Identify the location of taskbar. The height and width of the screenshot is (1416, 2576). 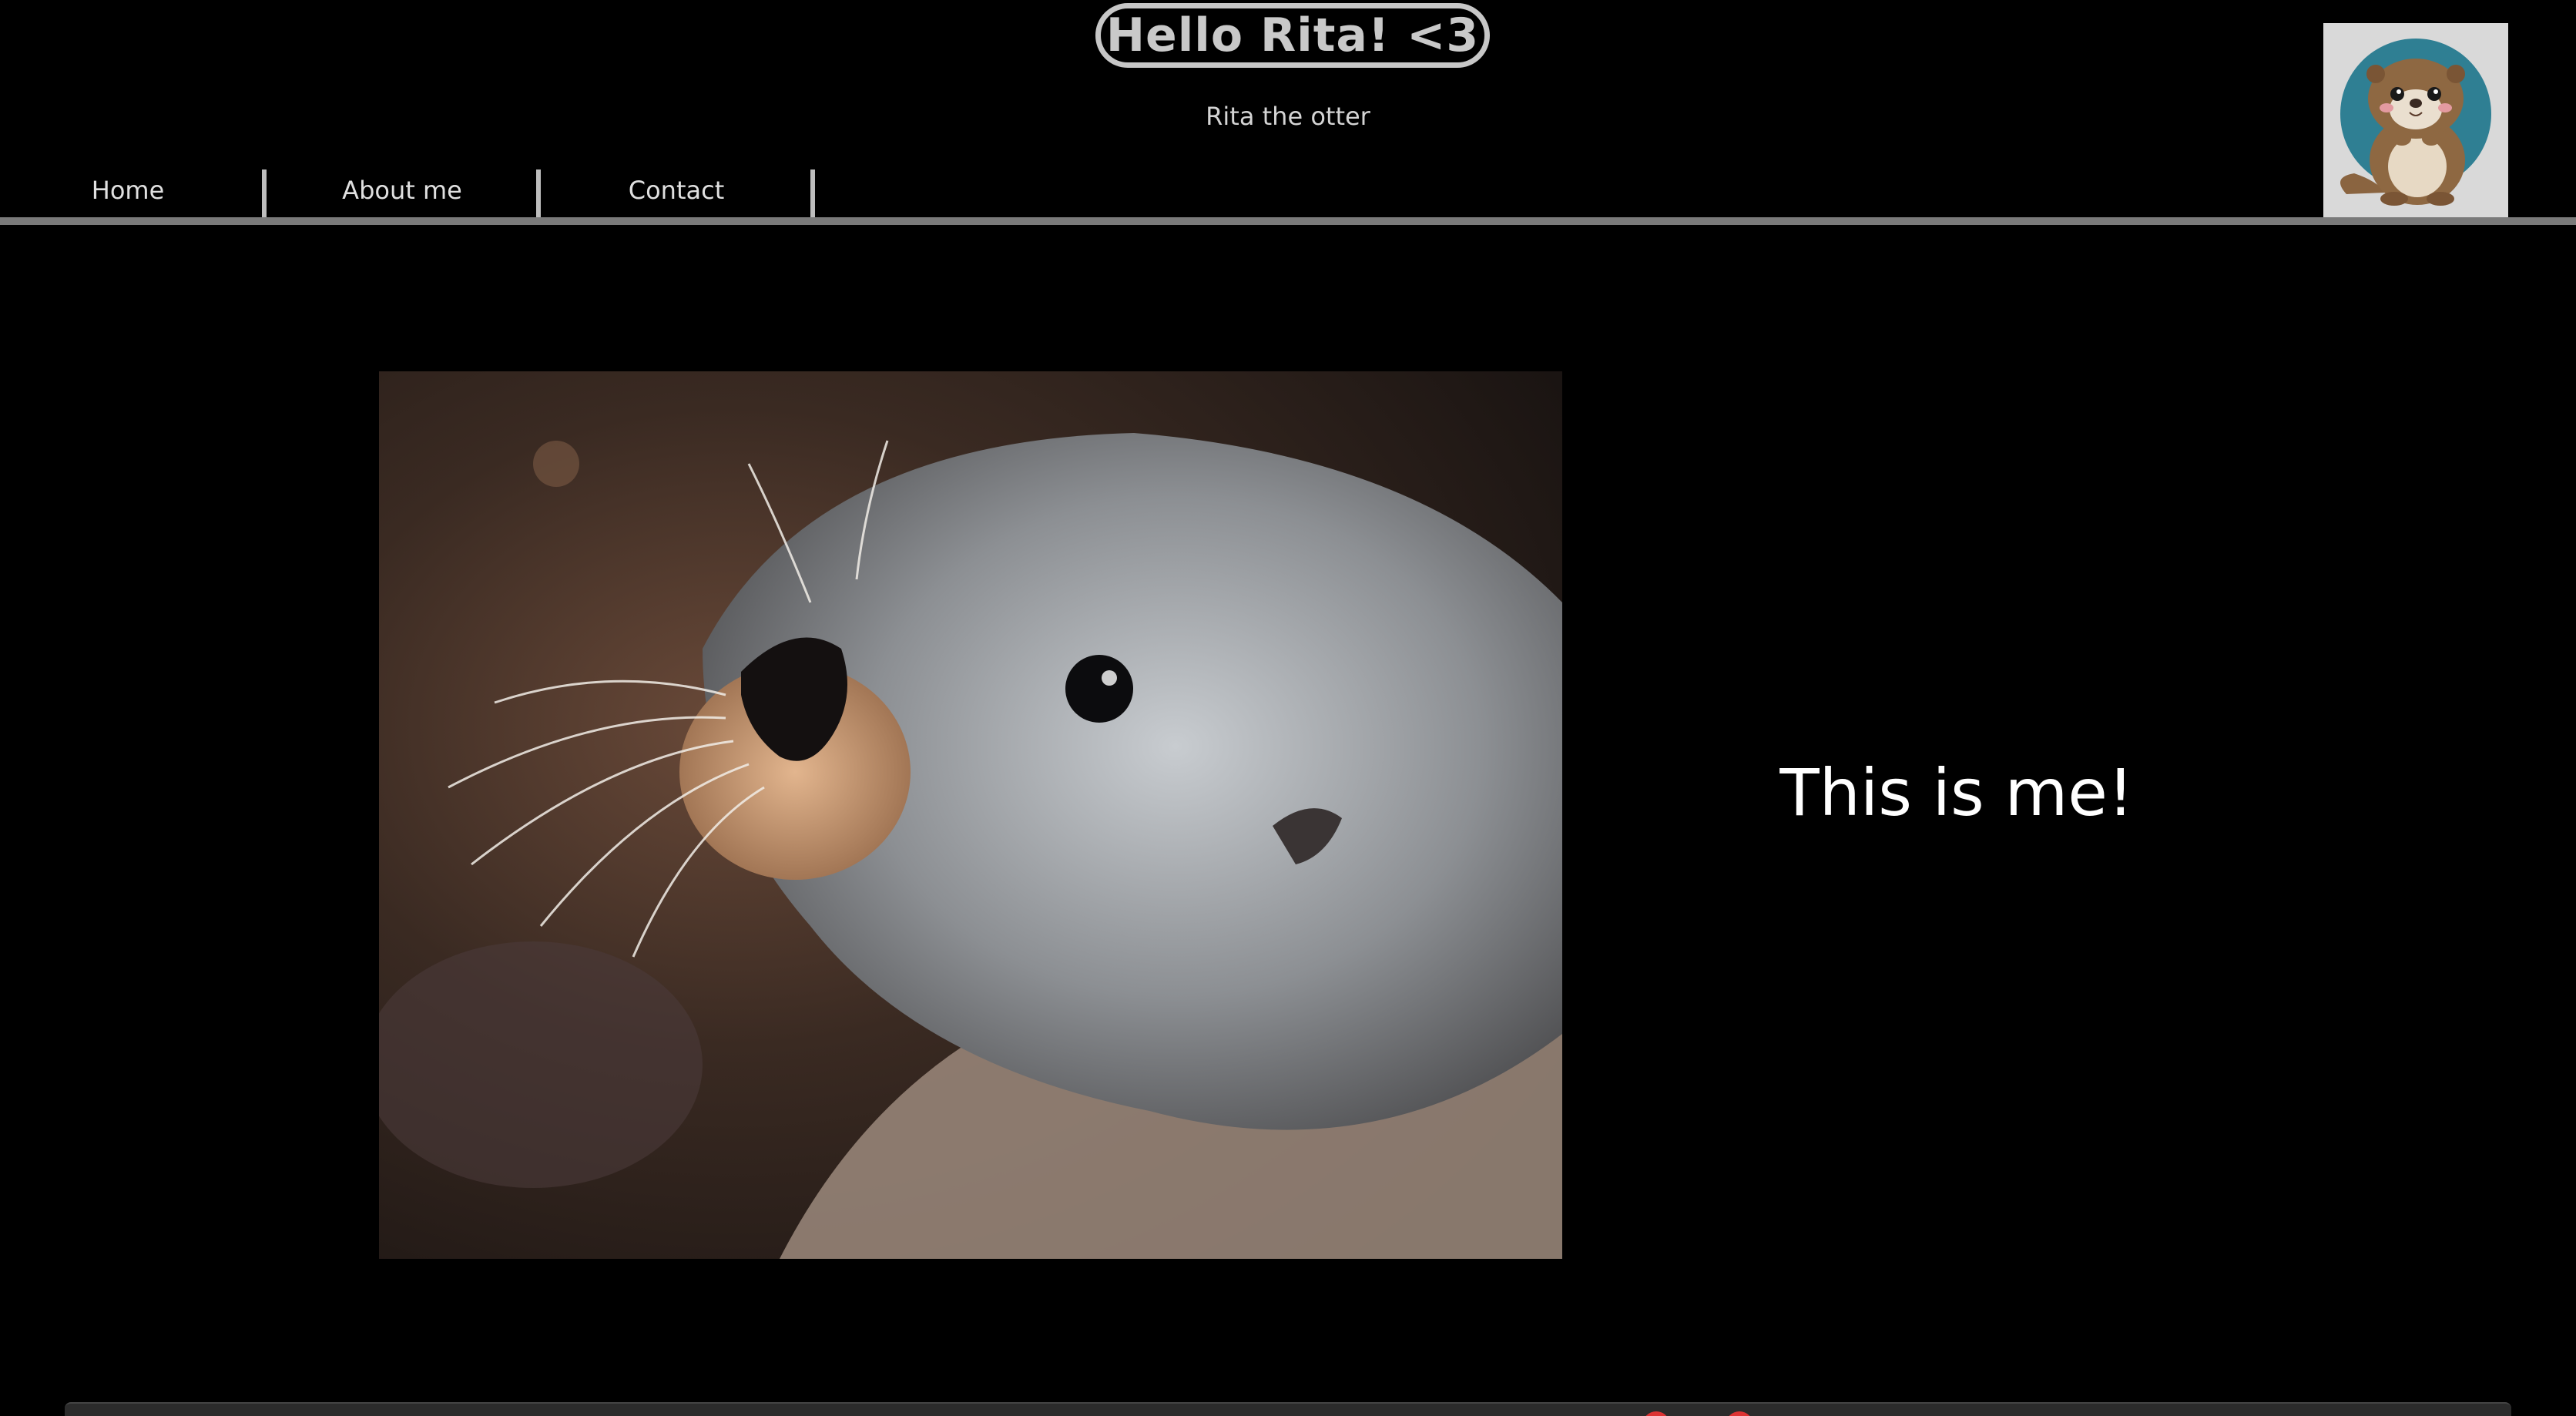
(1288, 1409).